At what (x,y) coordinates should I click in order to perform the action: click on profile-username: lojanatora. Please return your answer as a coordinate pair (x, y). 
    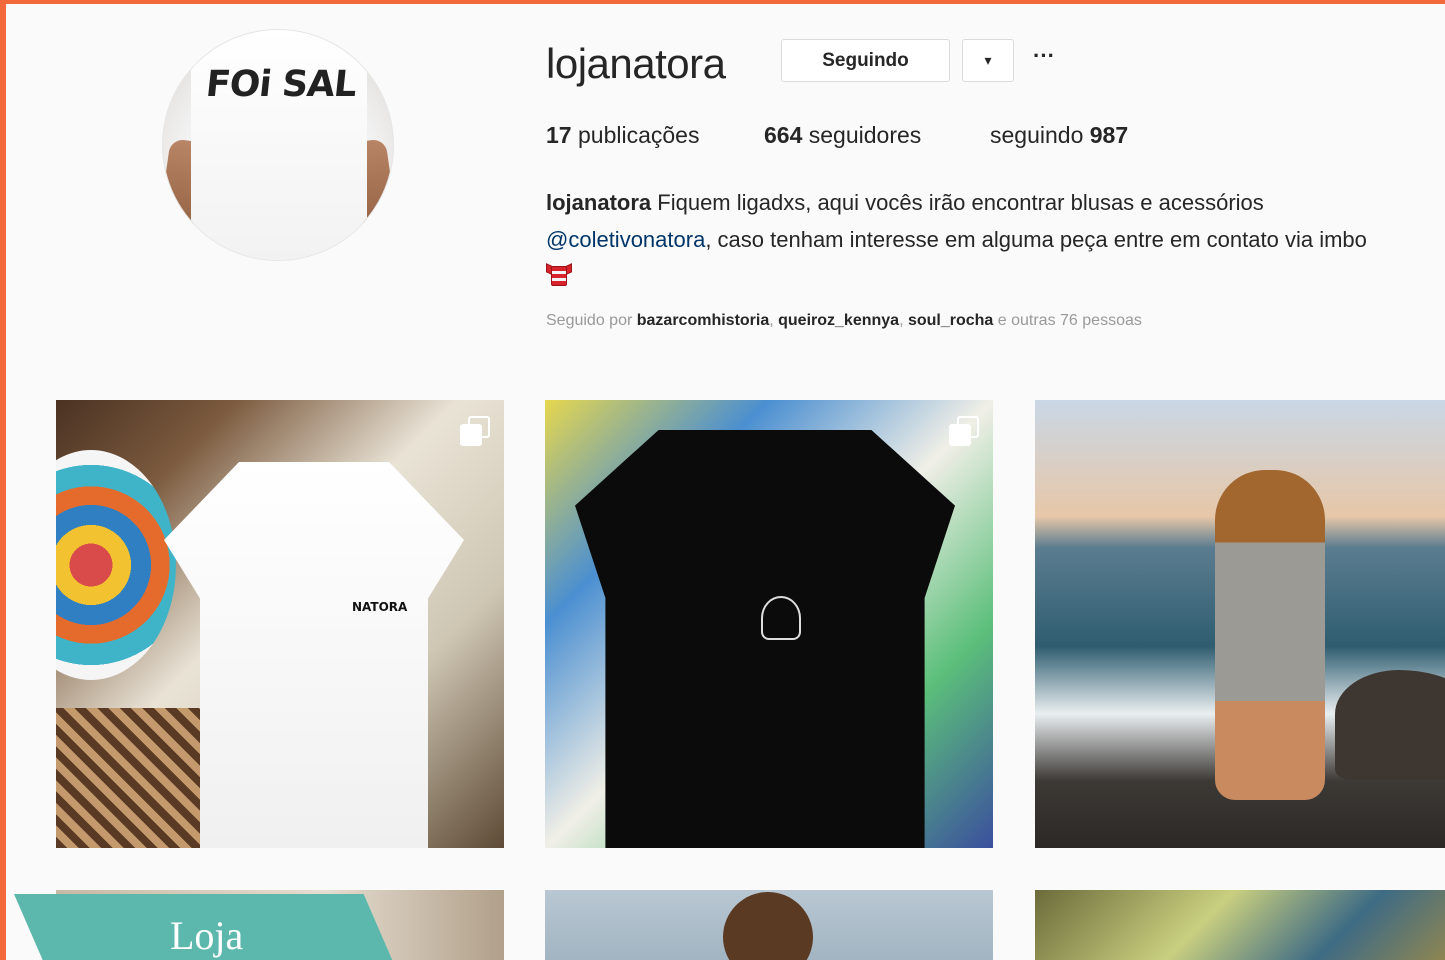
    Looking at the image, I should click on (636, 63).